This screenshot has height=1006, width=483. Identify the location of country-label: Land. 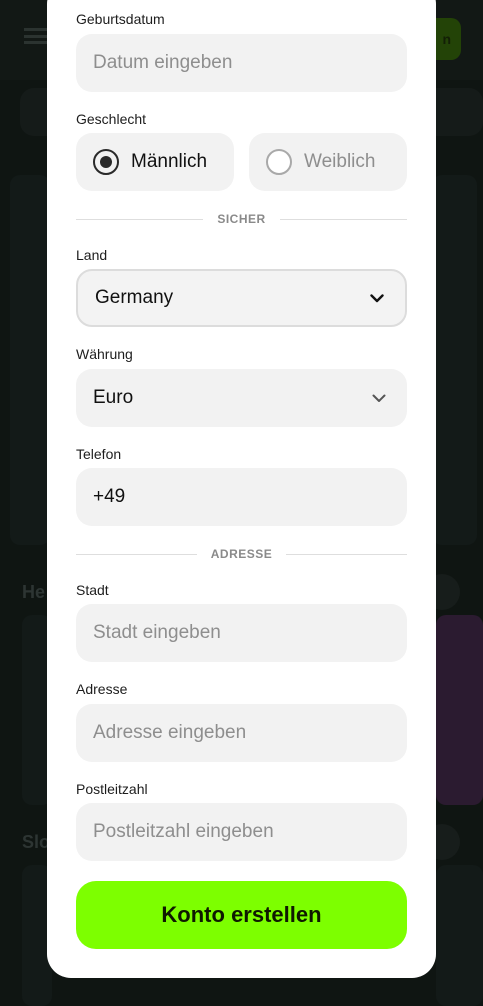
(92, 255).